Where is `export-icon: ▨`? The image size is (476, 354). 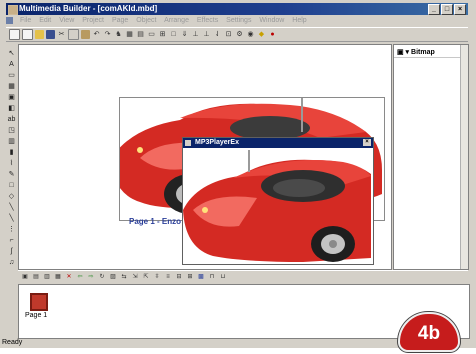 export-icon: ▨ is located at coordinates (113, 277).